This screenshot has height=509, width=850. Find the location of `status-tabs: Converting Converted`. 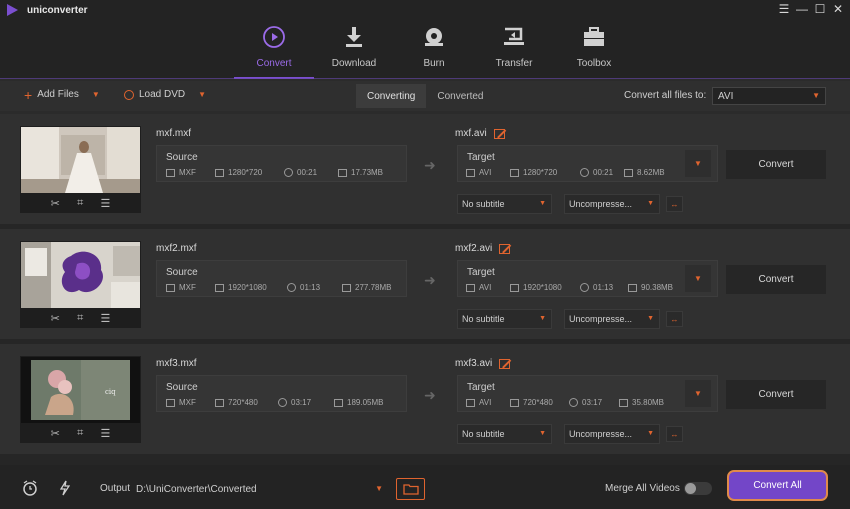

status-tabs: Converting Converted is located at coordinates (425, 96).